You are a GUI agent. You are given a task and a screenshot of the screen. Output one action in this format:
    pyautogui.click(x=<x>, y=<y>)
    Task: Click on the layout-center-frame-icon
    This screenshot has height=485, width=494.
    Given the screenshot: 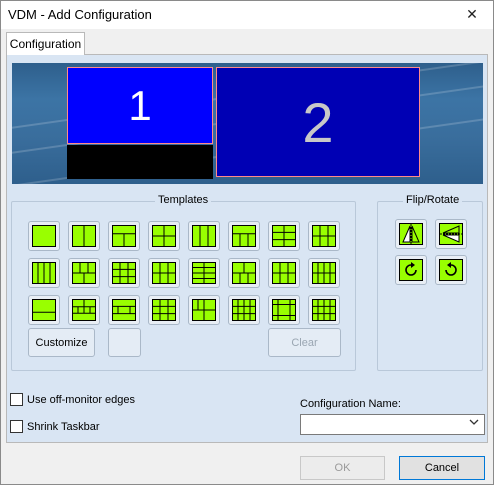 What is the action you would take?
    pyautogui.click(x=284, y=310)
    